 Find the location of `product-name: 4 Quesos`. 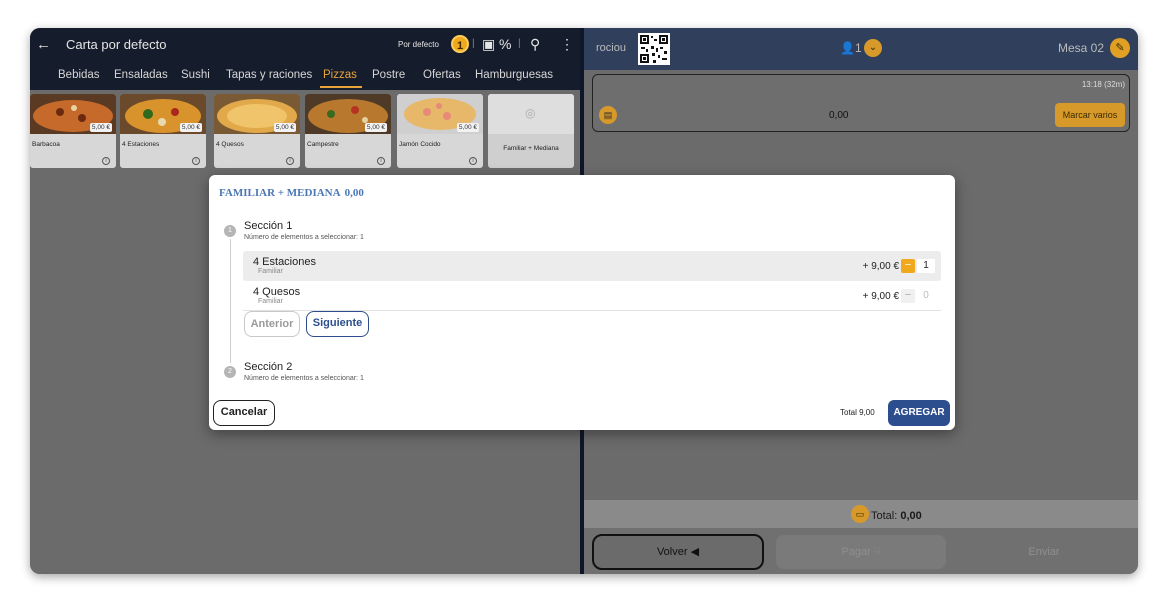

product-name: 4 Quesos is located at coordinates (230, 144).